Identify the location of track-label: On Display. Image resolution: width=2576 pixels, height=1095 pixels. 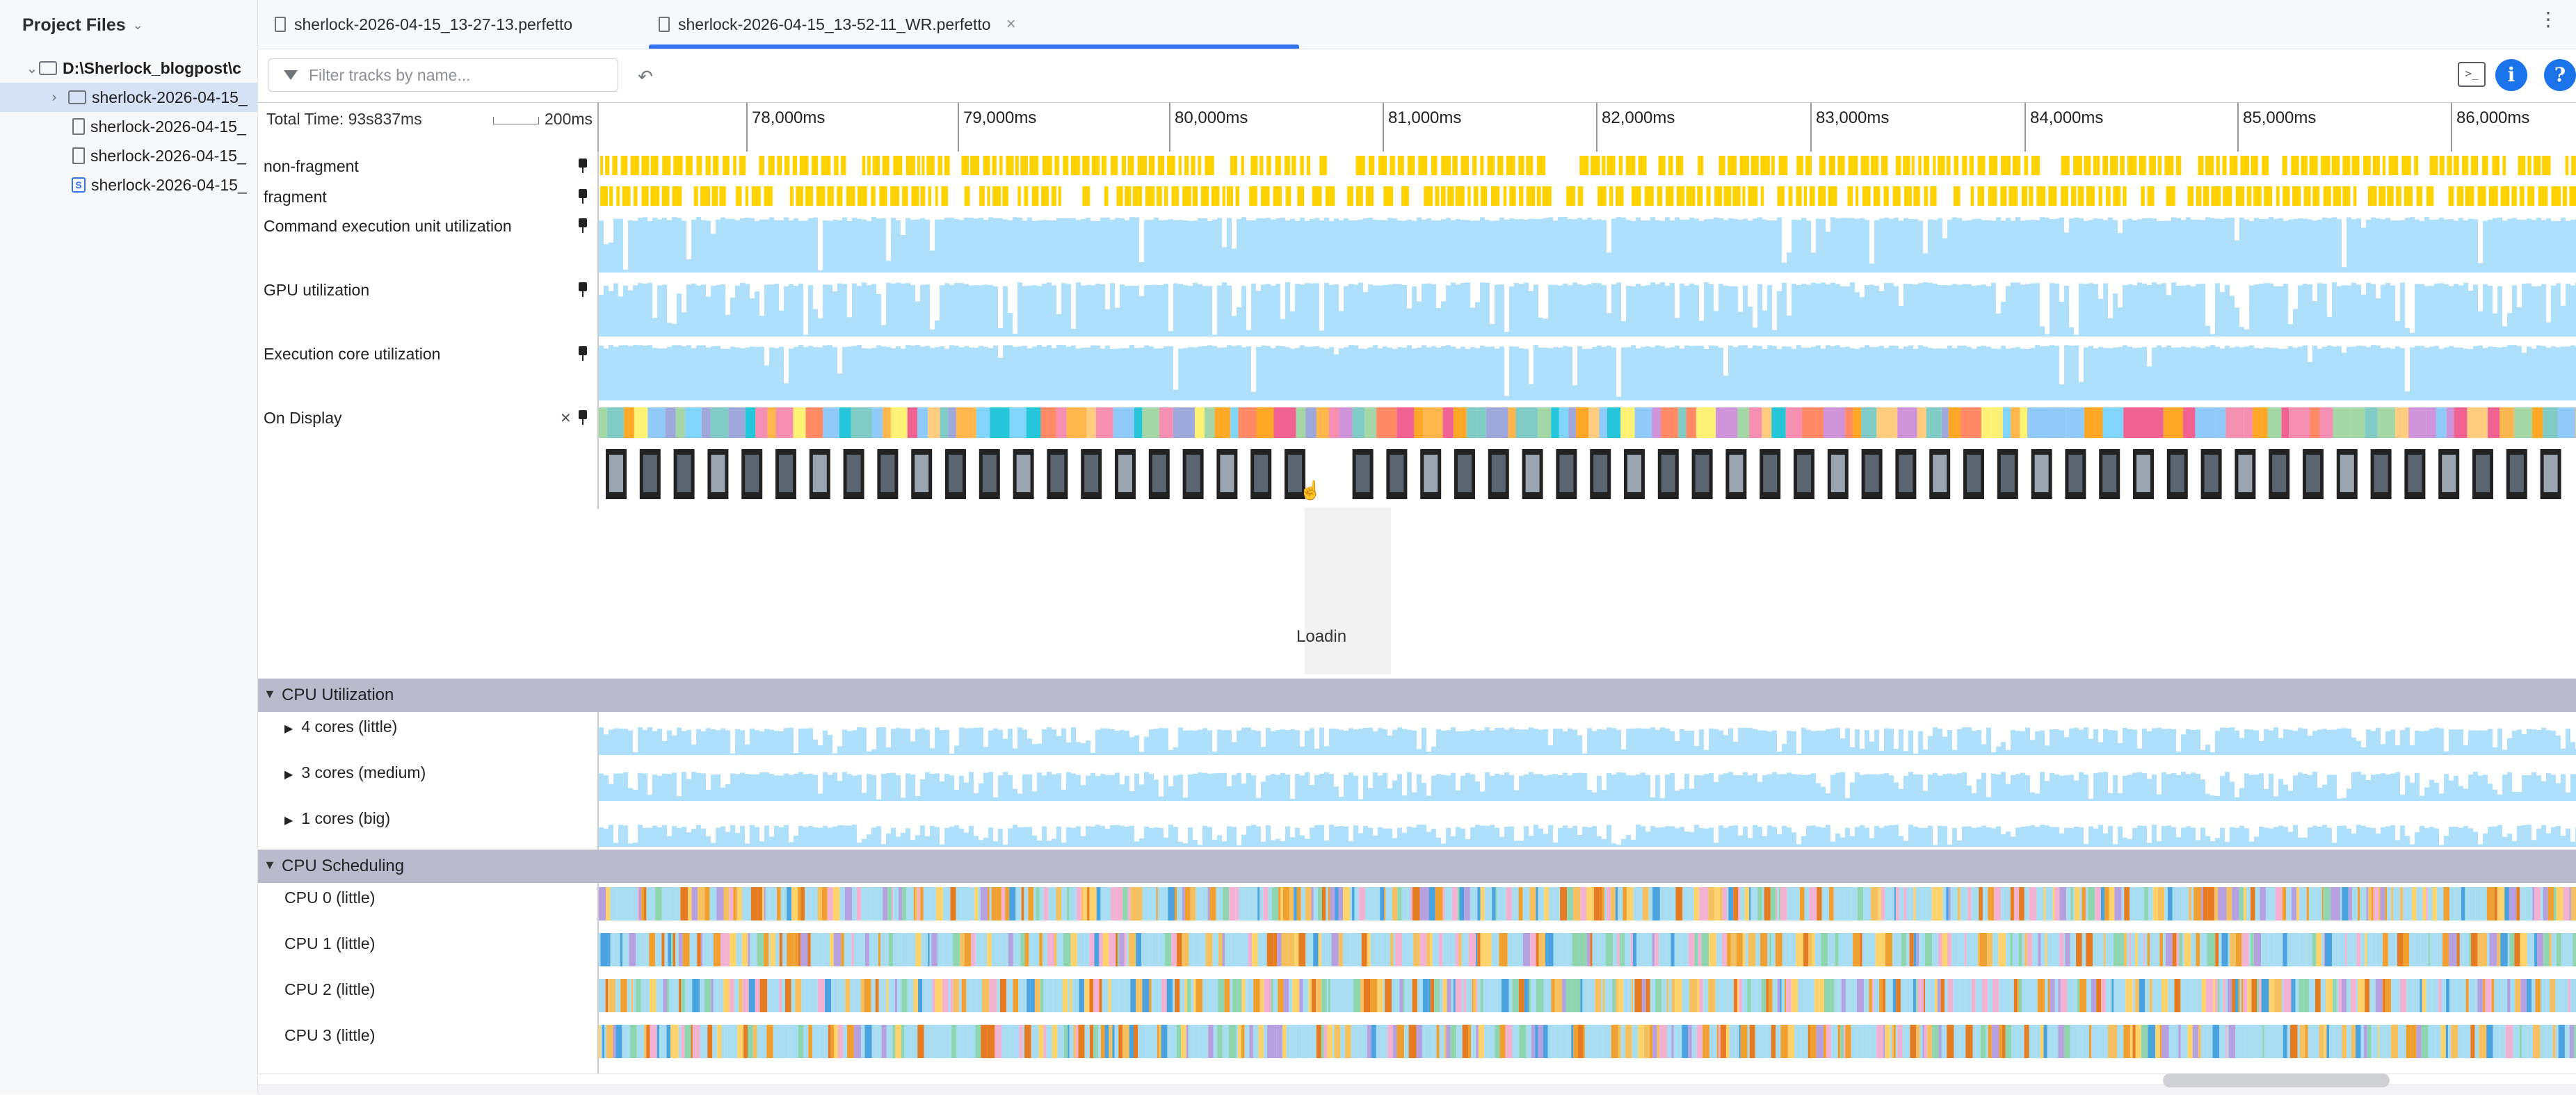
(302, 418).